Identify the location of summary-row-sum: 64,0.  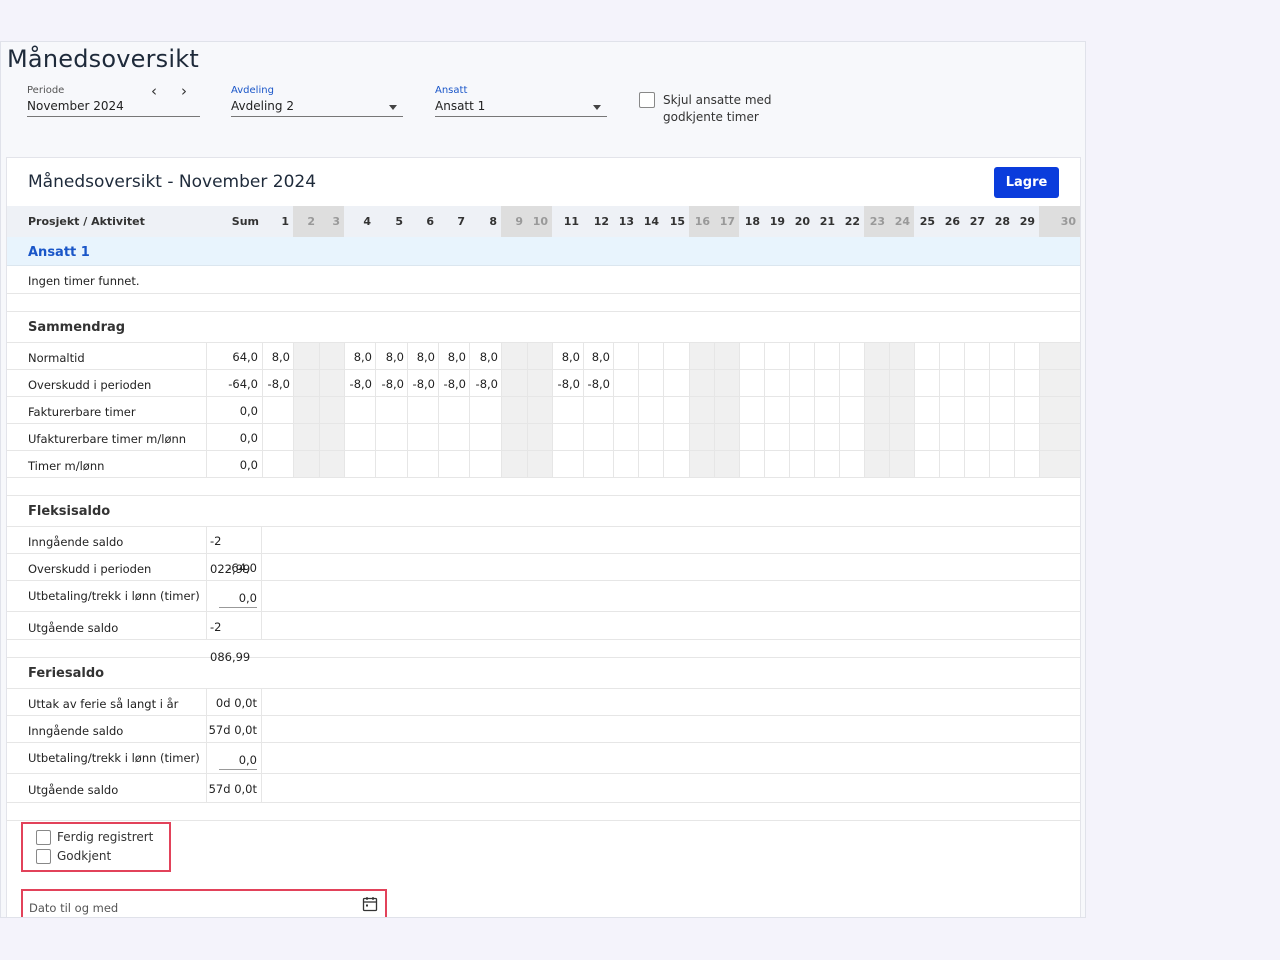
(234, 356).